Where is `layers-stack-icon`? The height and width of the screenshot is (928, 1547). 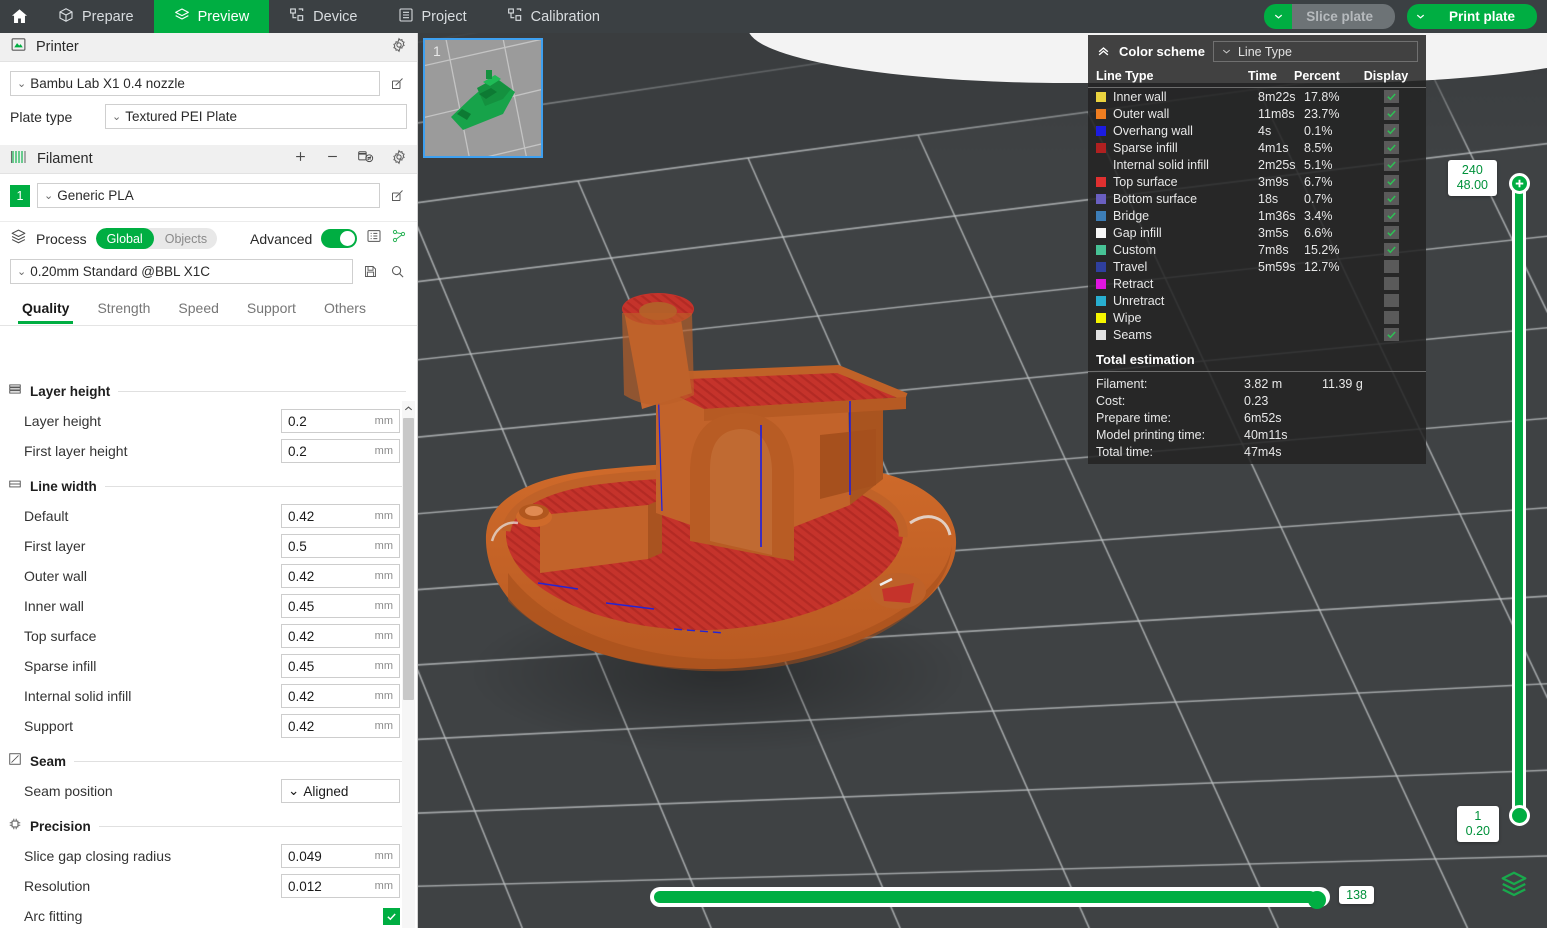
layers-stack-icon is located at coordinates (1514, 886).